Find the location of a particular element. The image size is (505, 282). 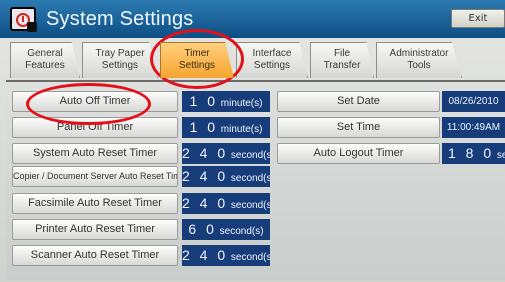

set-time-button: Set Time is located at coordinates (358, 127).